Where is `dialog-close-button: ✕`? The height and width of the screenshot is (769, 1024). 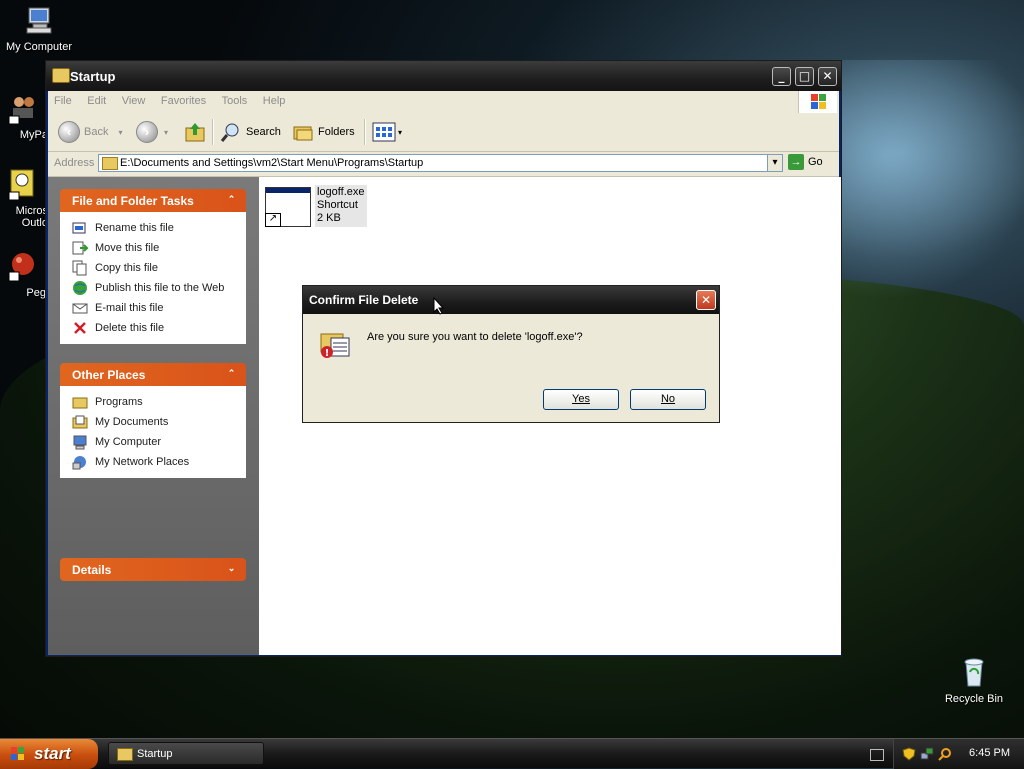
dialog-close-button: ✕ is located at coordinates (706, 300).